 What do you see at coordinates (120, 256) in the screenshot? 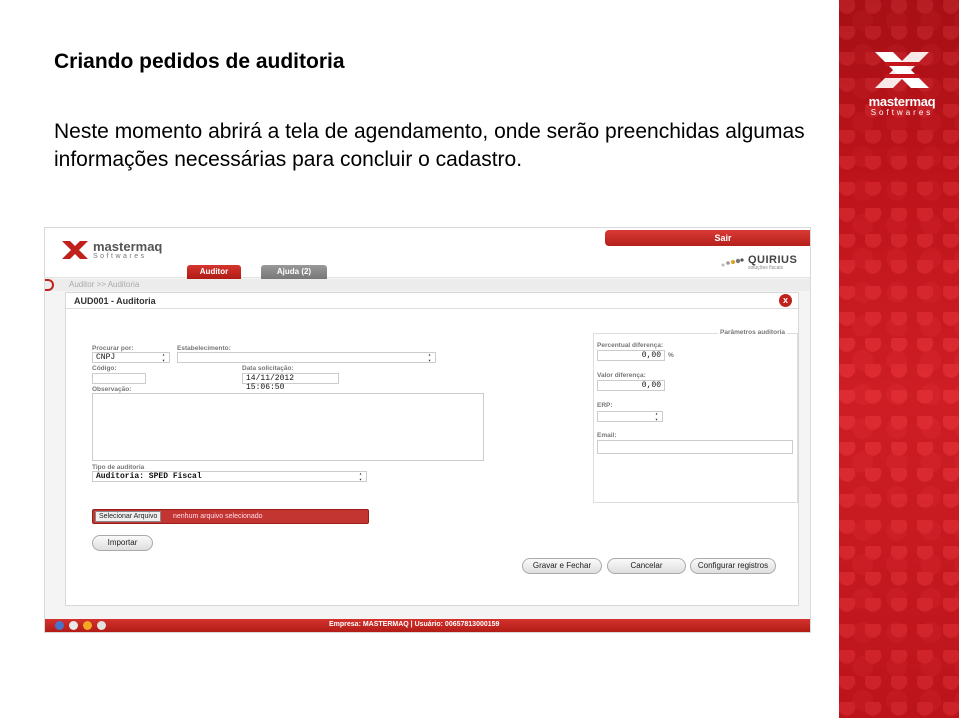
I see `app-logo-sub: Softwares` at bounding box center [120, 256].